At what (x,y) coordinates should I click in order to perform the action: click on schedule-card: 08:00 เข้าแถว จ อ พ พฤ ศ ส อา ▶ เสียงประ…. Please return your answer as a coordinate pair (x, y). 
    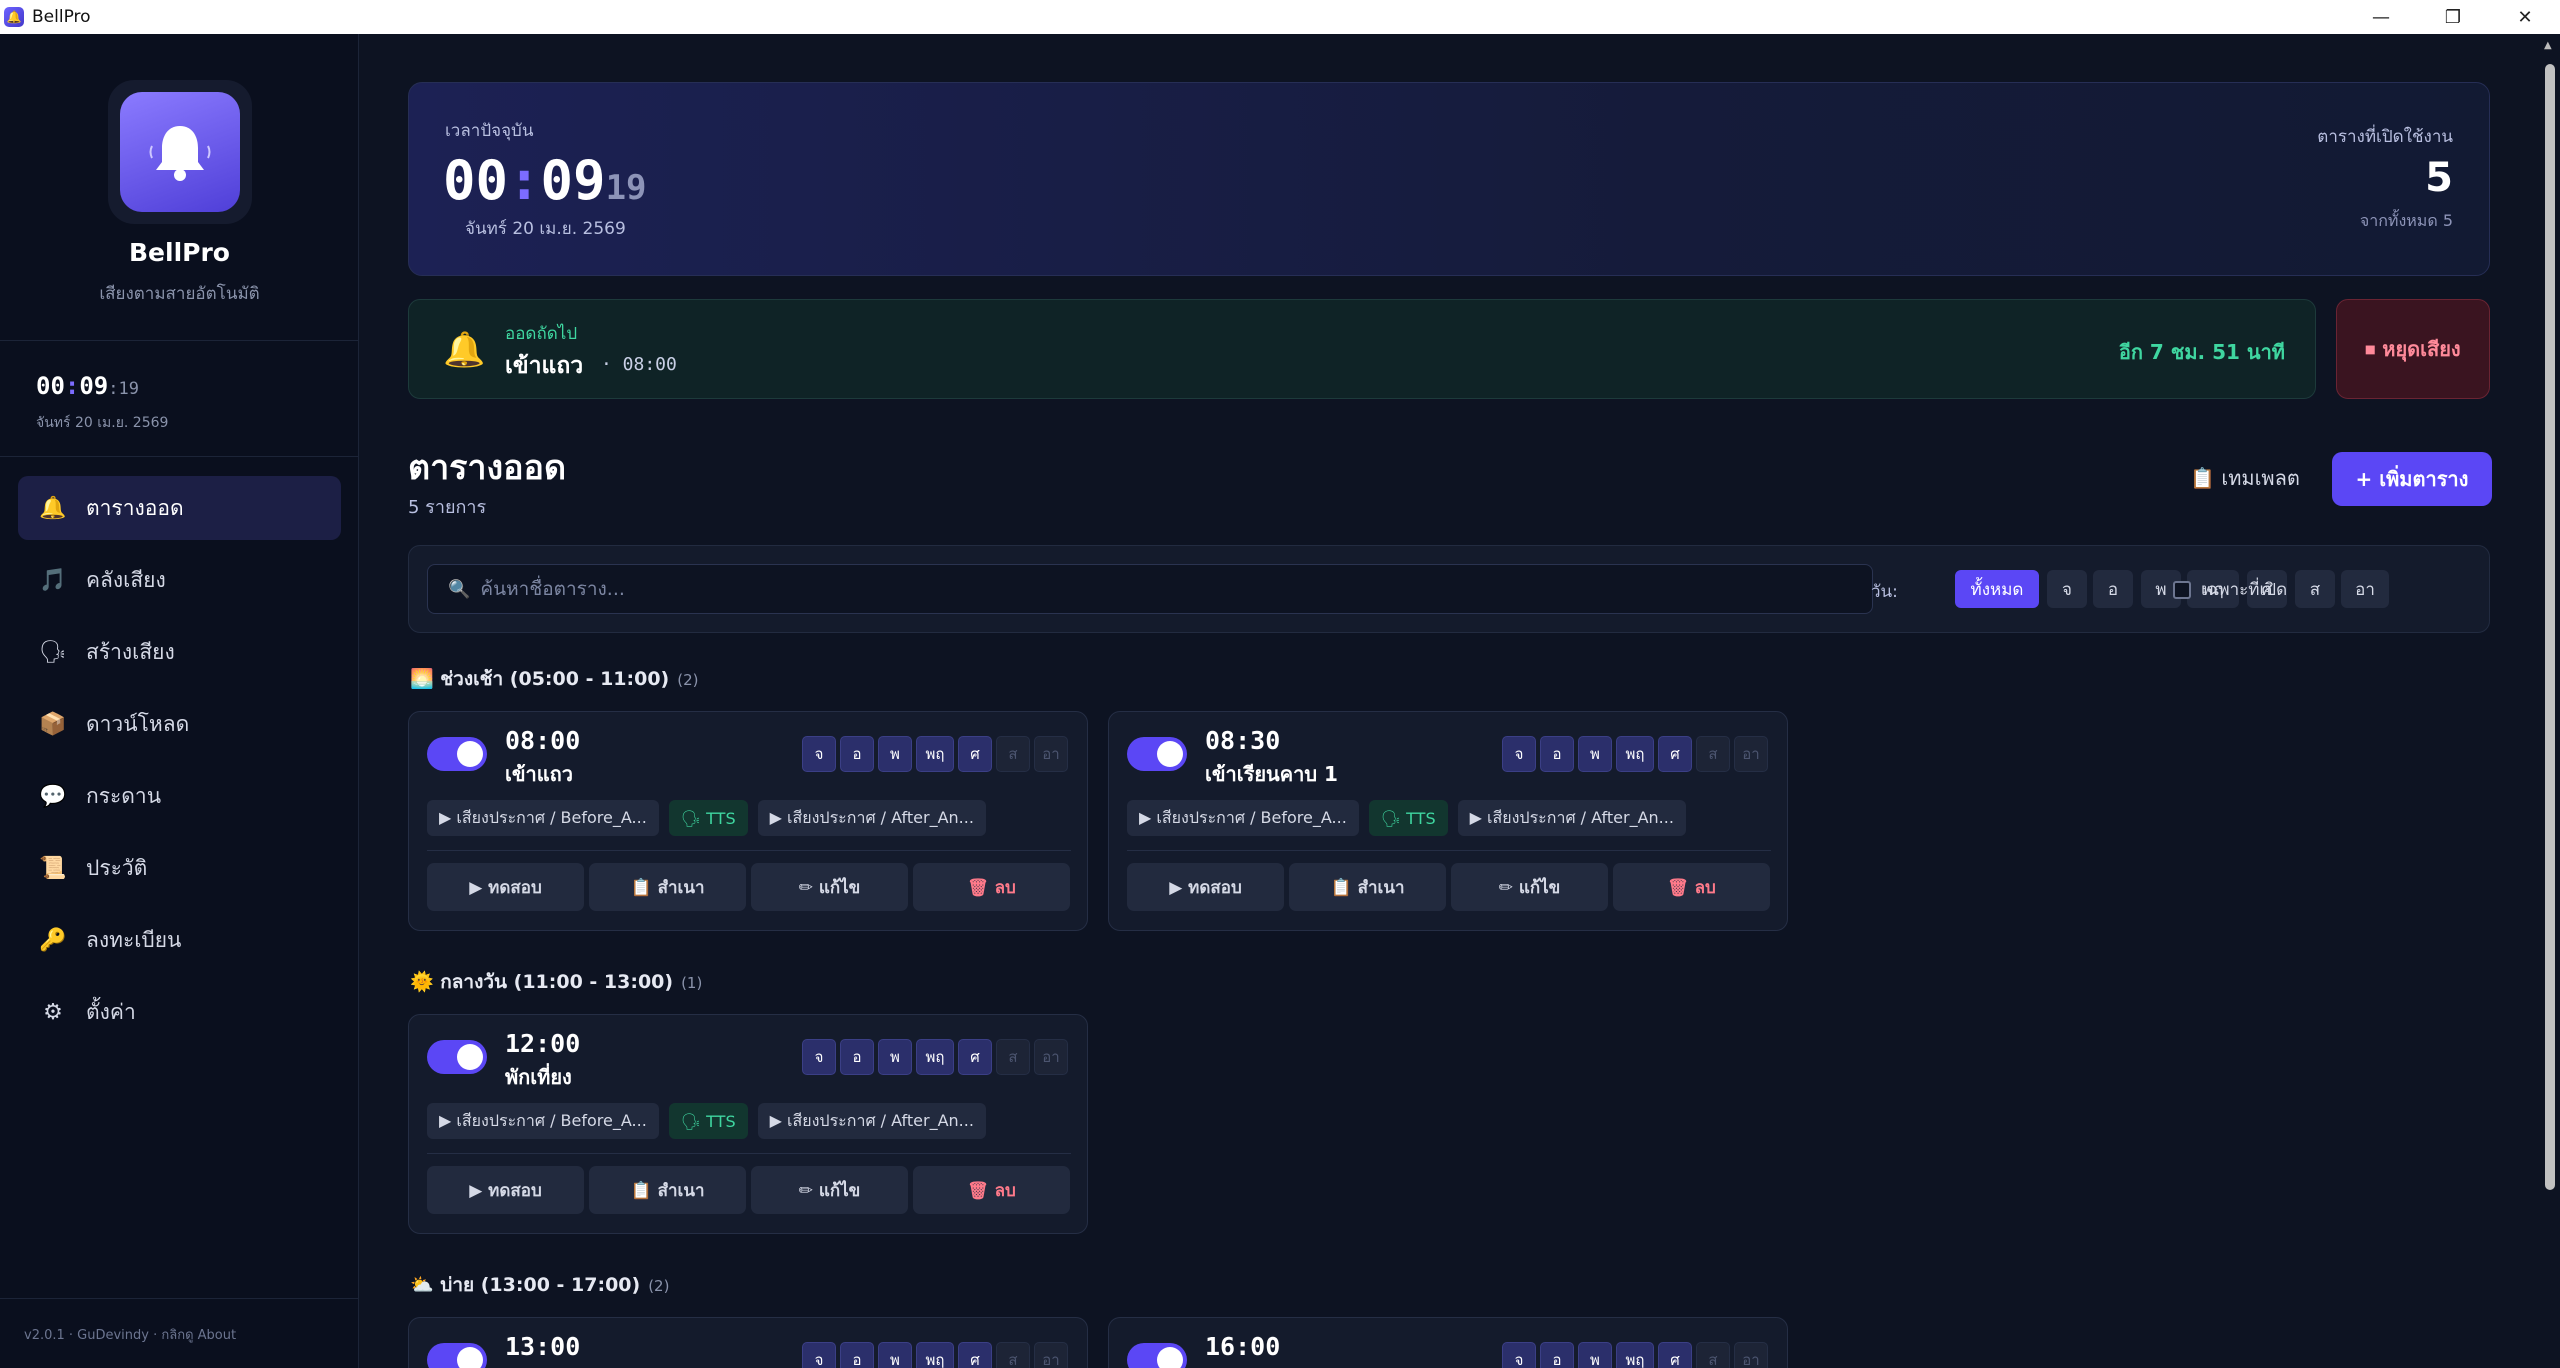
    Looking at the image, I should click on (748, 821).